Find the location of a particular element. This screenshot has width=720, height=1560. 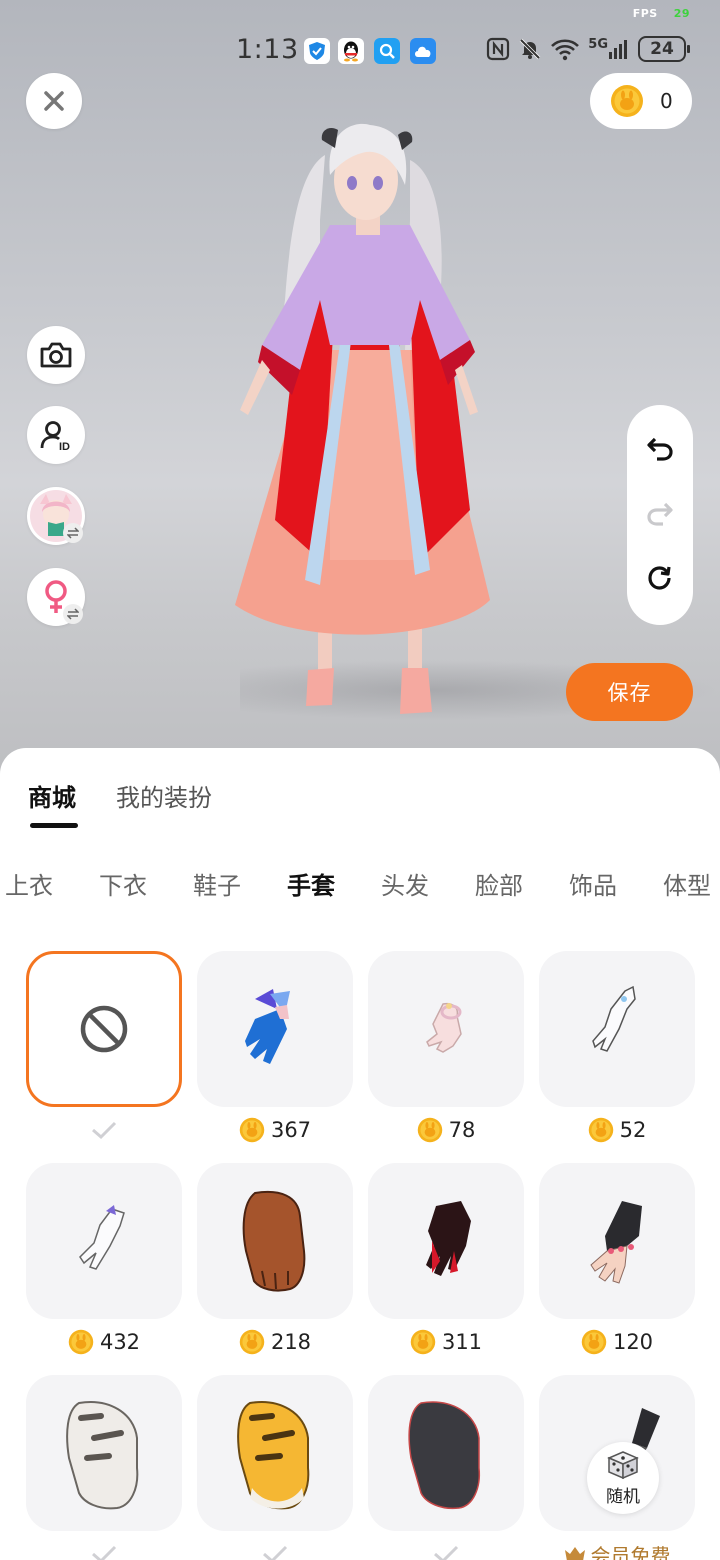

undo-button is located at coordinates (660, 450).